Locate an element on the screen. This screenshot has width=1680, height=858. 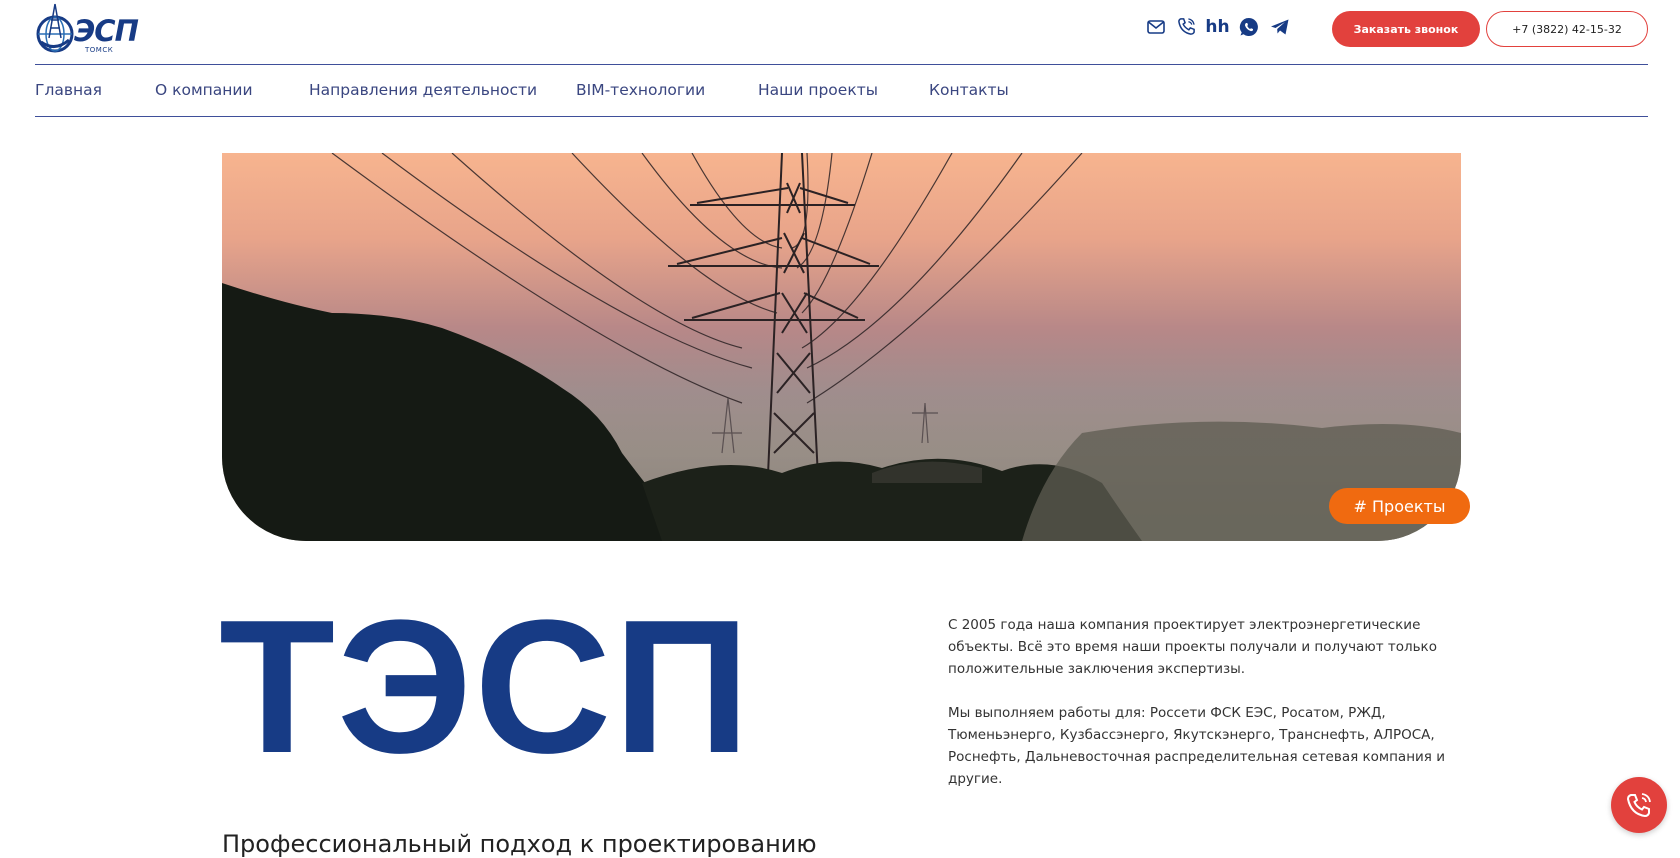
nav-item-contacts: Контакты is located at coordinates (969, 90).